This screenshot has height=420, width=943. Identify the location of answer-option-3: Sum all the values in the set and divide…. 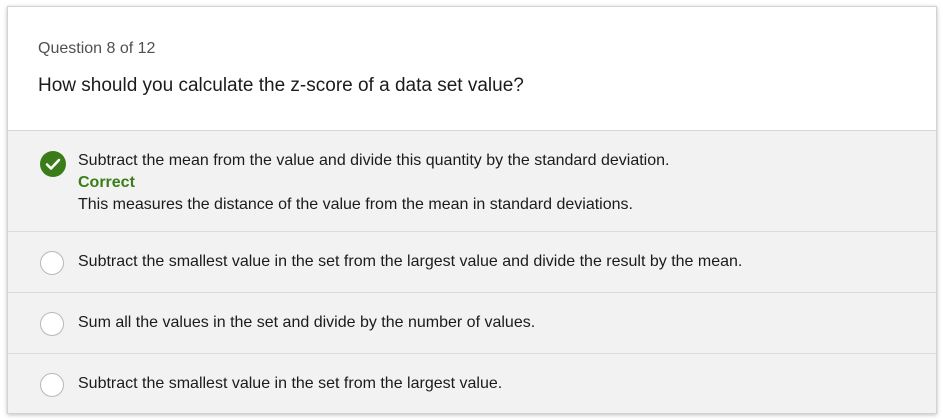
(472, 323).